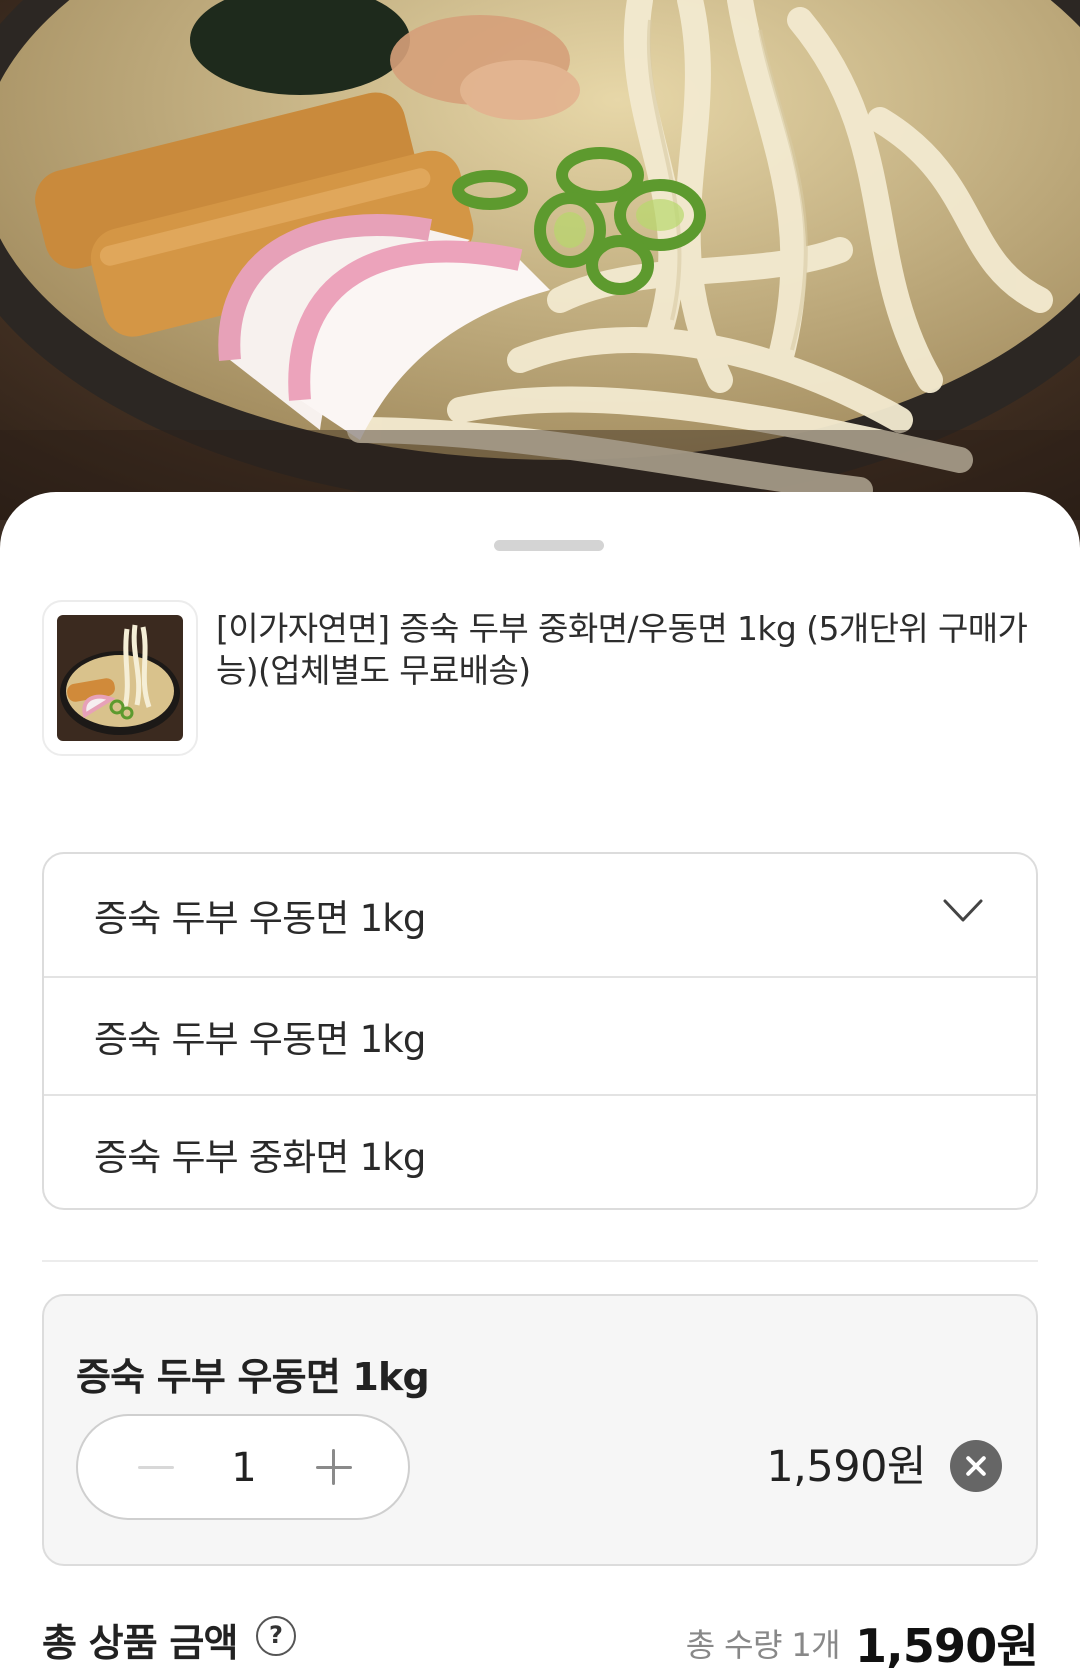 This screenshot has width=1080, height=1668. What do you see at coordinates (260, 1157) in the screenshot?
I see `option-item-label: 증숙 두부 중화면 1kg` at bounding box center [260, 1157].